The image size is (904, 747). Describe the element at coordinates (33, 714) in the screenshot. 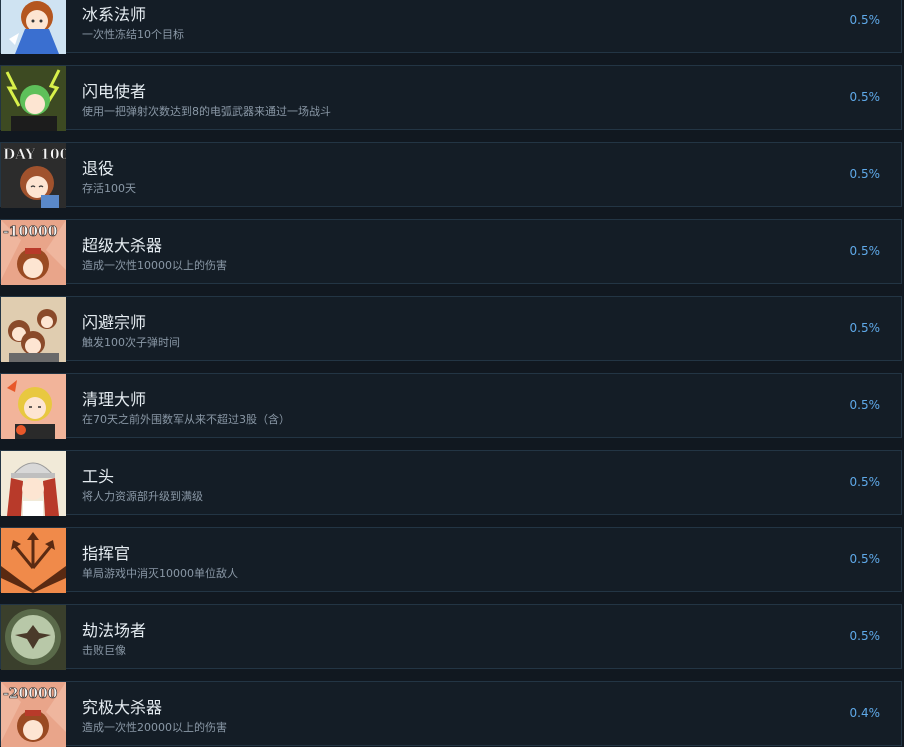

I see `ultimate-destroyer-icon: -20000` at that location.